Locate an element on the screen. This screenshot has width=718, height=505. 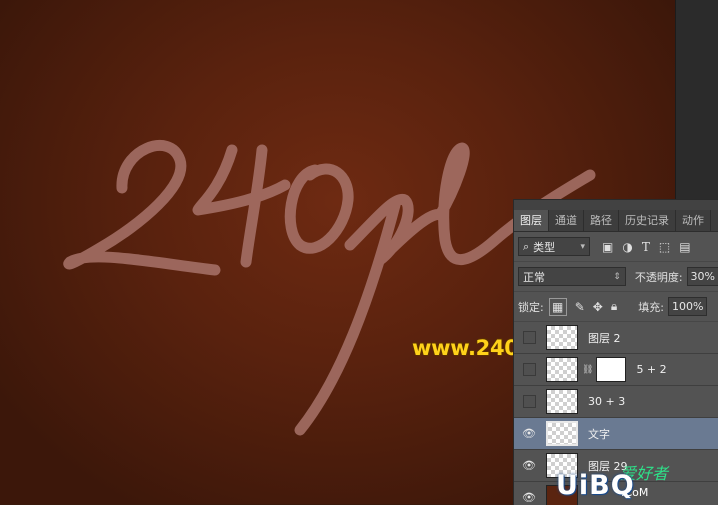
blend-row: 正常 ⇕ 不透明度: 30% is located at coordinates (616, 277).